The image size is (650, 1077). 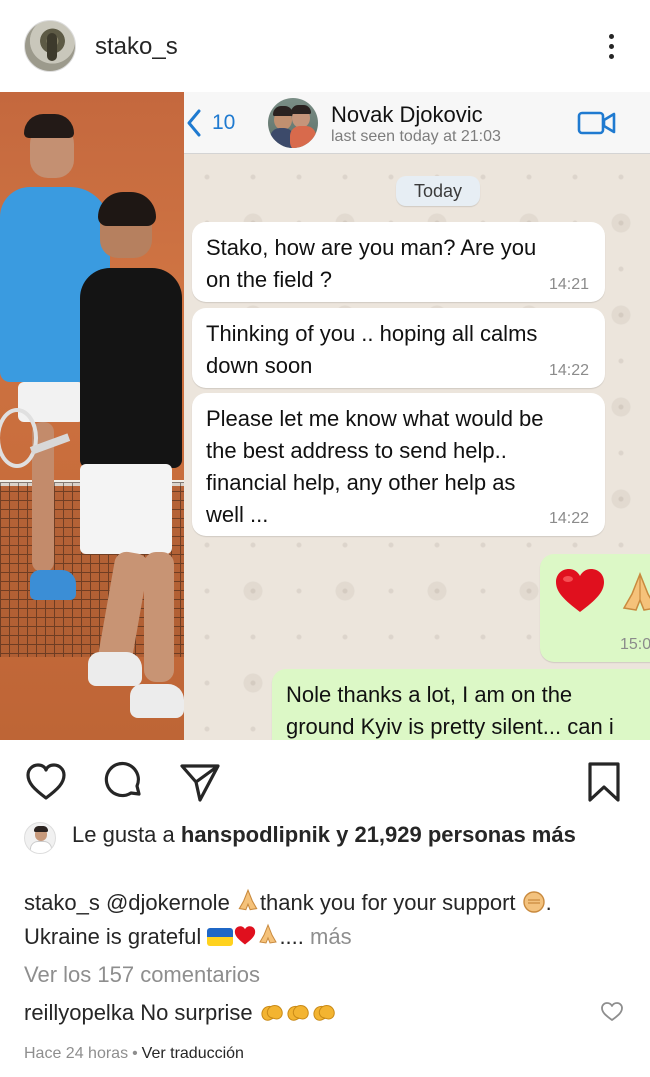 I want to click on profile-avatar, so click(x=50, y=46).